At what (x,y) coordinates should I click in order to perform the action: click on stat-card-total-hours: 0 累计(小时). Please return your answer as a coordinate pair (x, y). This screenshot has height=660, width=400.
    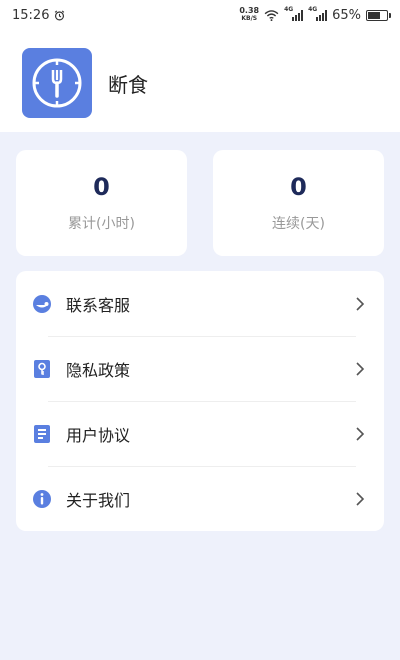
    Looking at the image, I should click on (101, 203).